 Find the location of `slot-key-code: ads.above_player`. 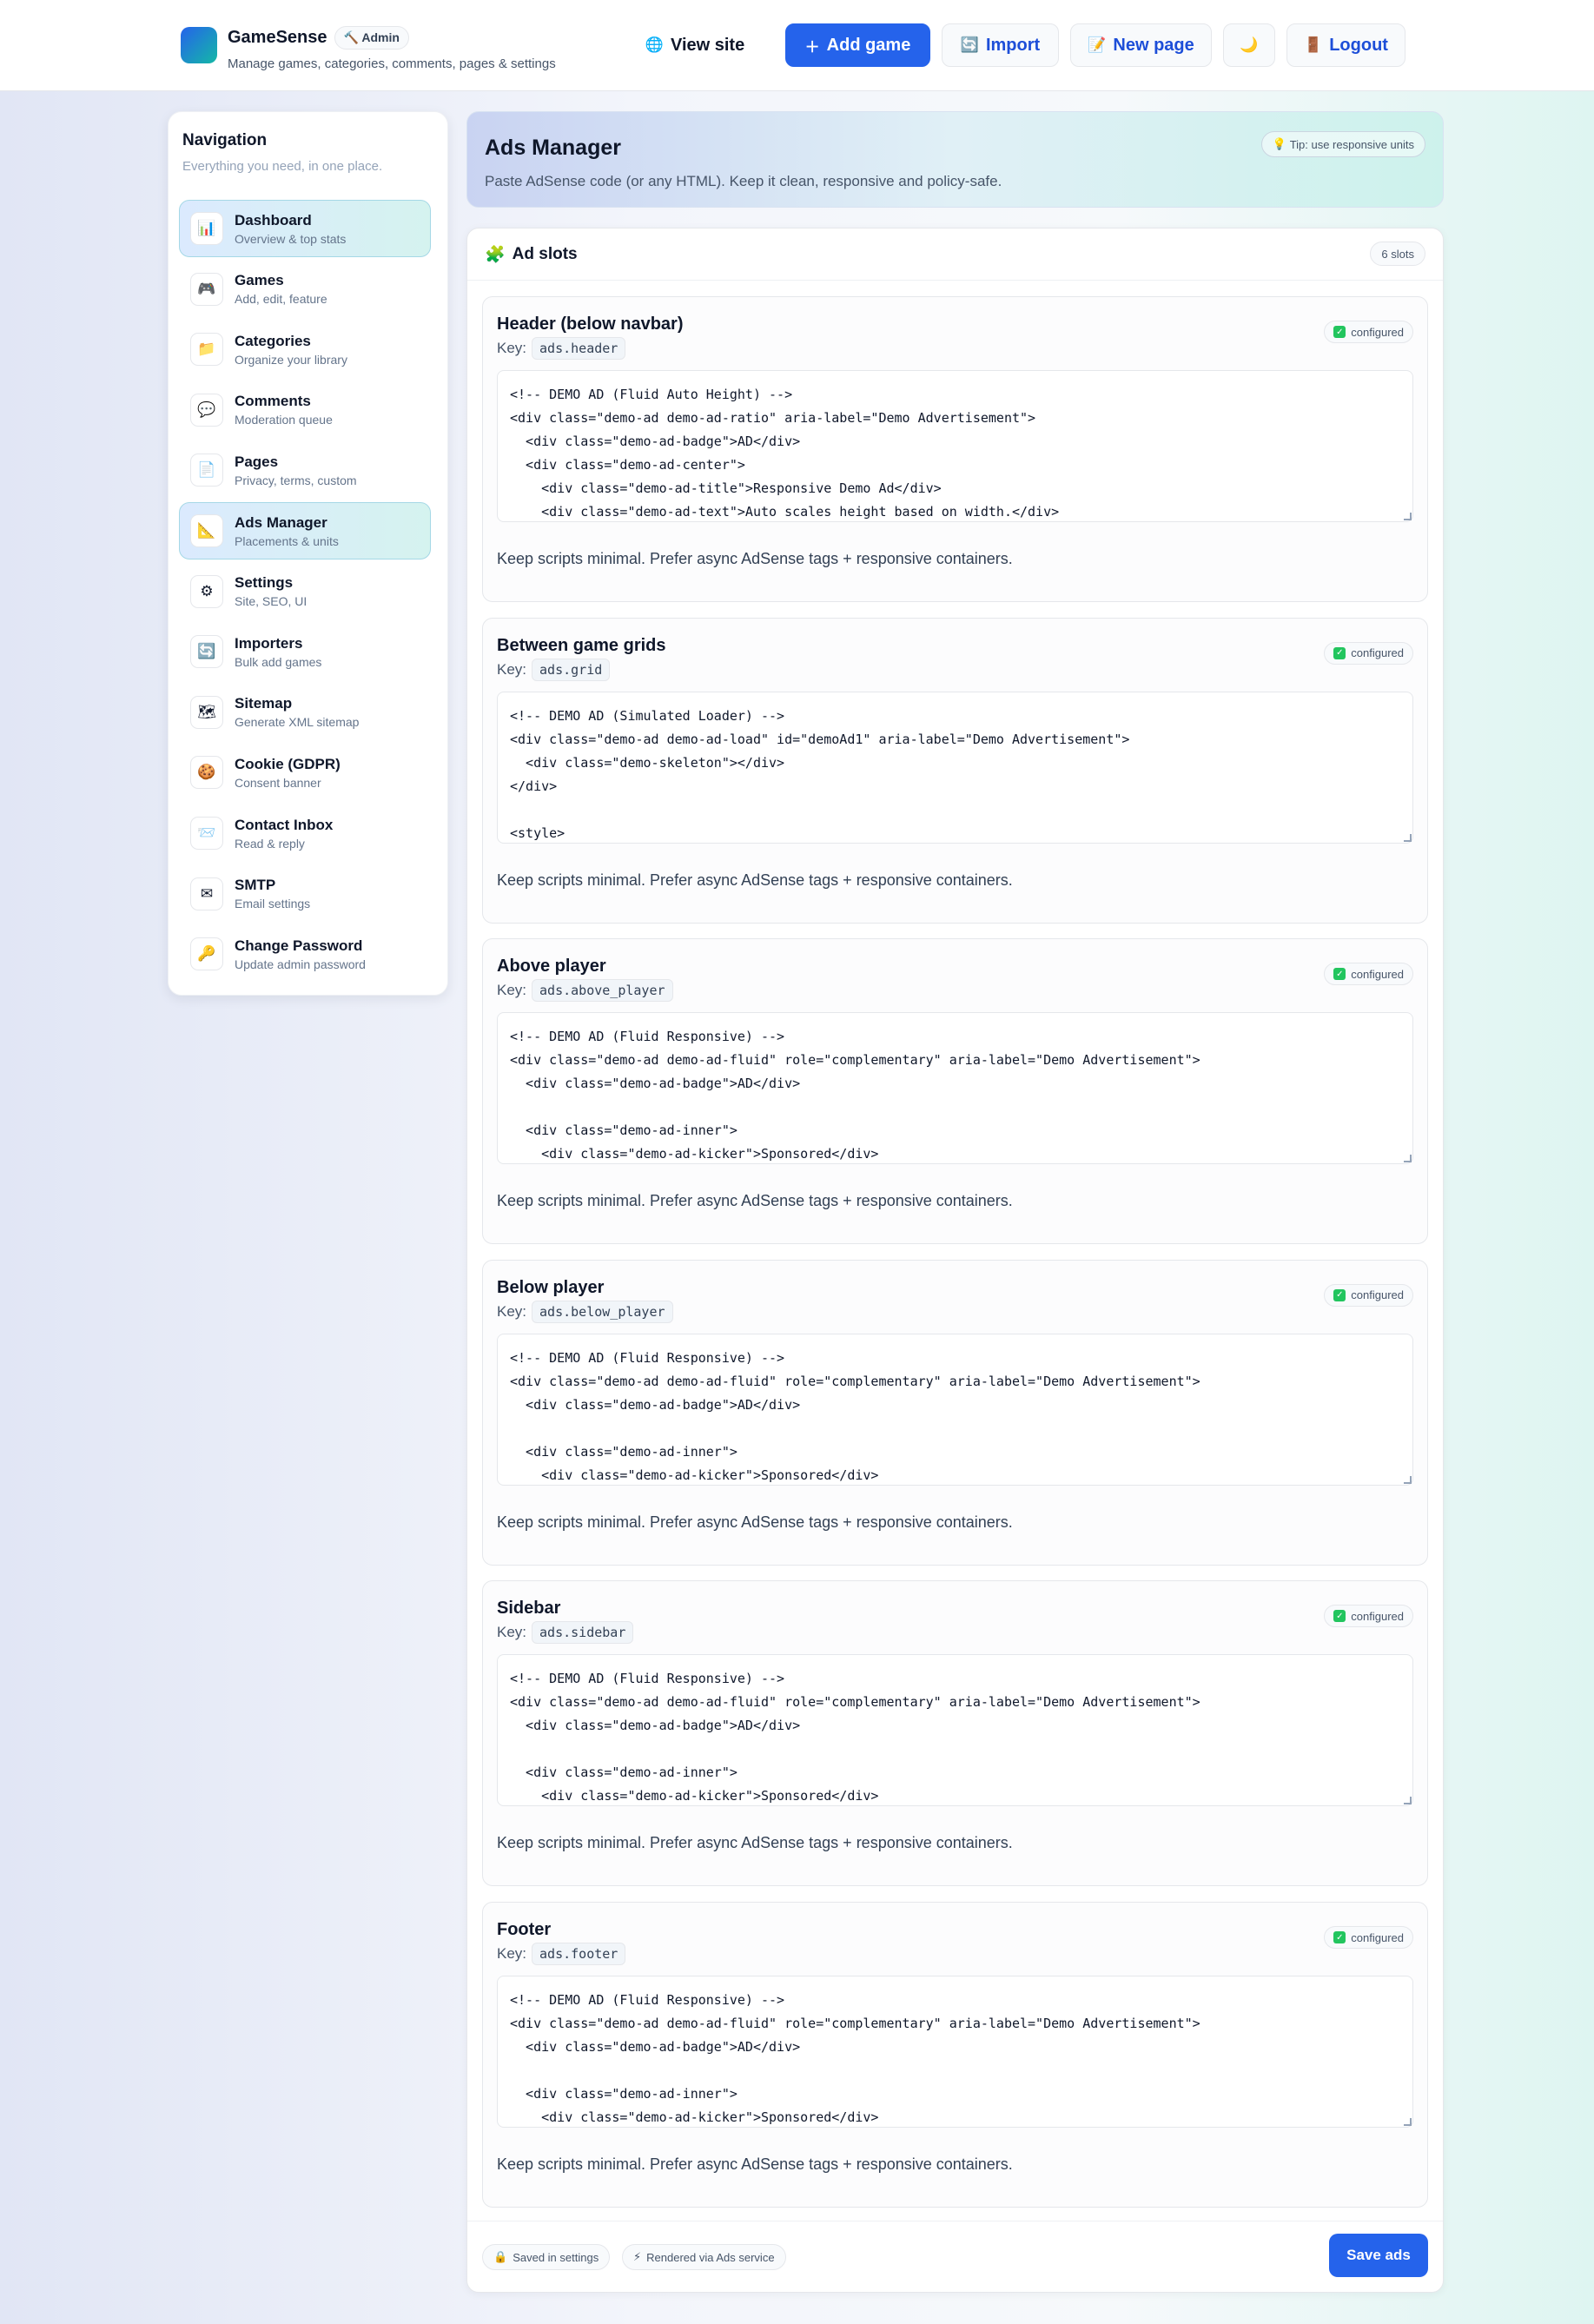

slot-key-code: ads.above_player is located at coordinates (602, 991).